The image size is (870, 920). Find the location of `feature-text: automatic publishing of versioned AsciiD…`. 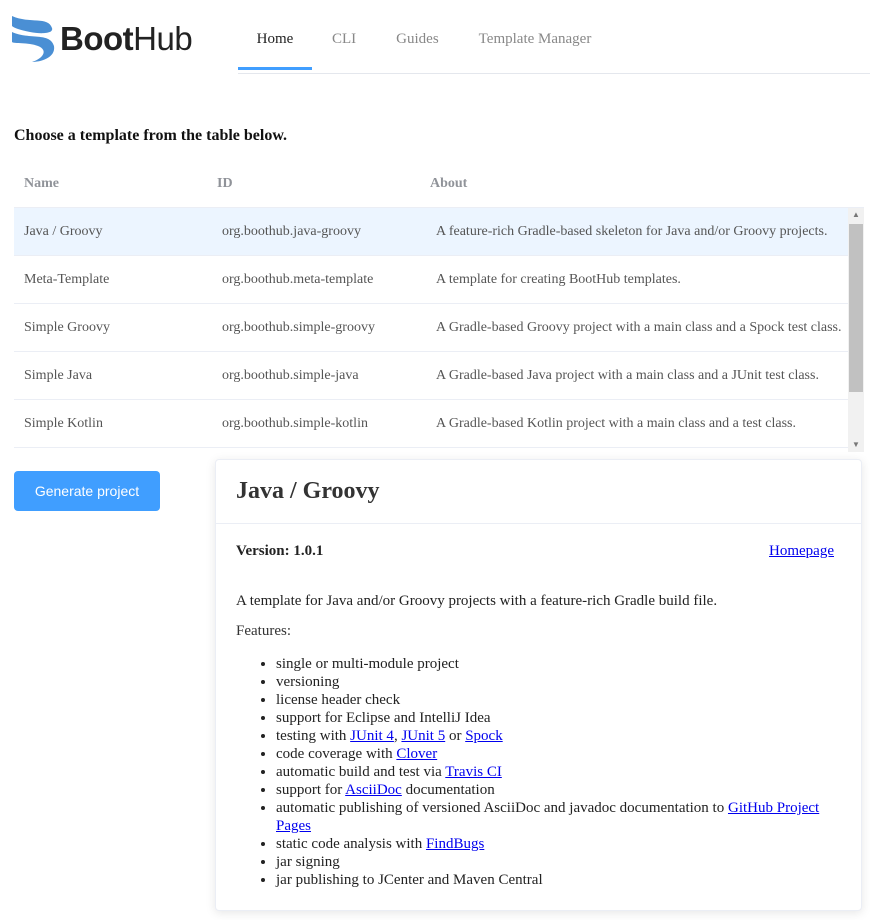

feature-text: automatic publishing of versioned AsciiD… is located at coordinates (502, 808).